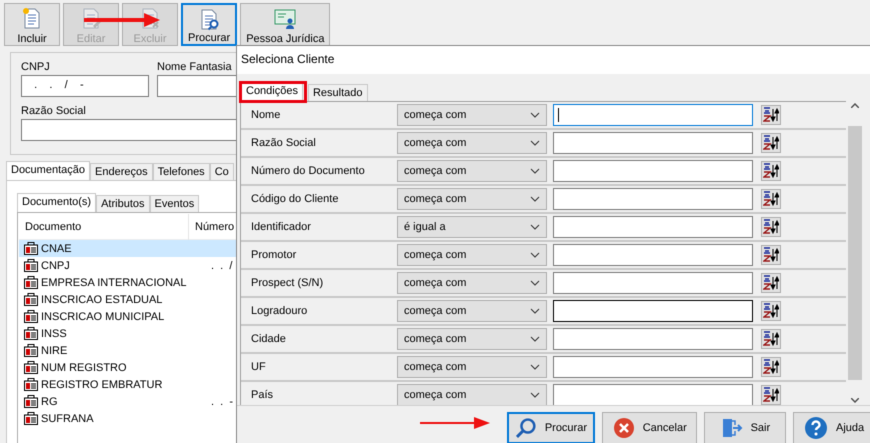 This screenshot has width=870, height=443. I want to click on field-label: Nome Fantasia, so click(194, 67).